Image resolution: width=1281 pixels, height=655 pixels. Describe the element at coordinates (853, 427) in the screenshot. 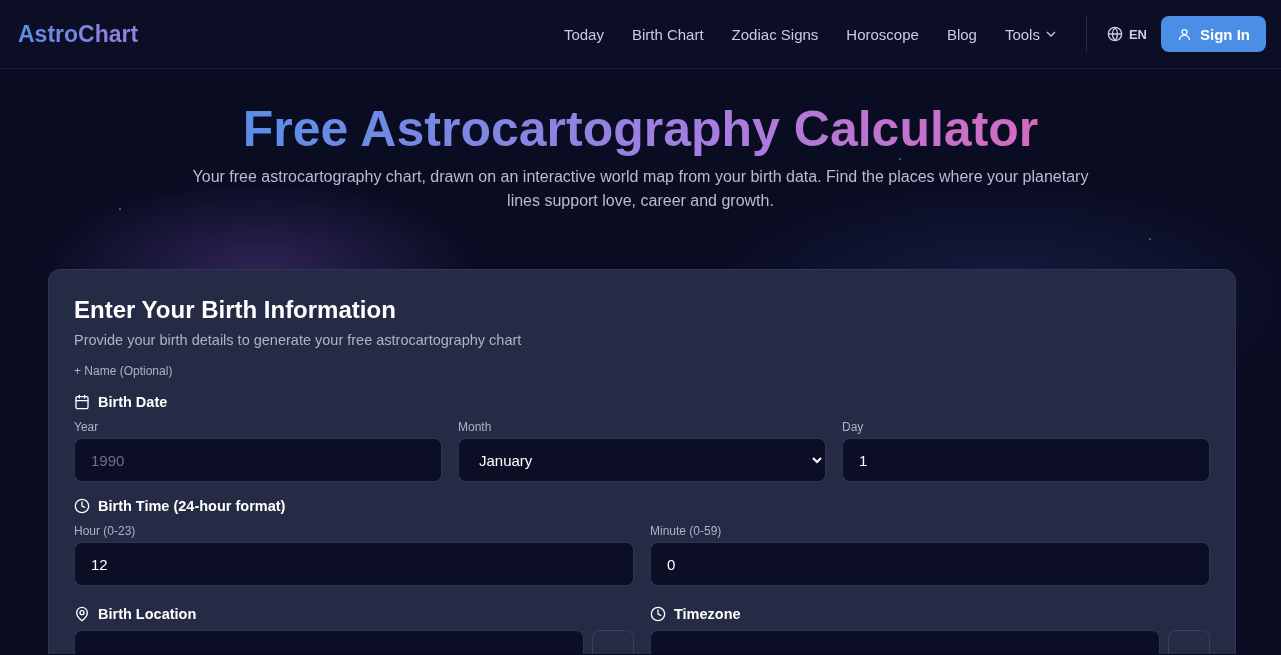

I see `field-label: Day` at that location.